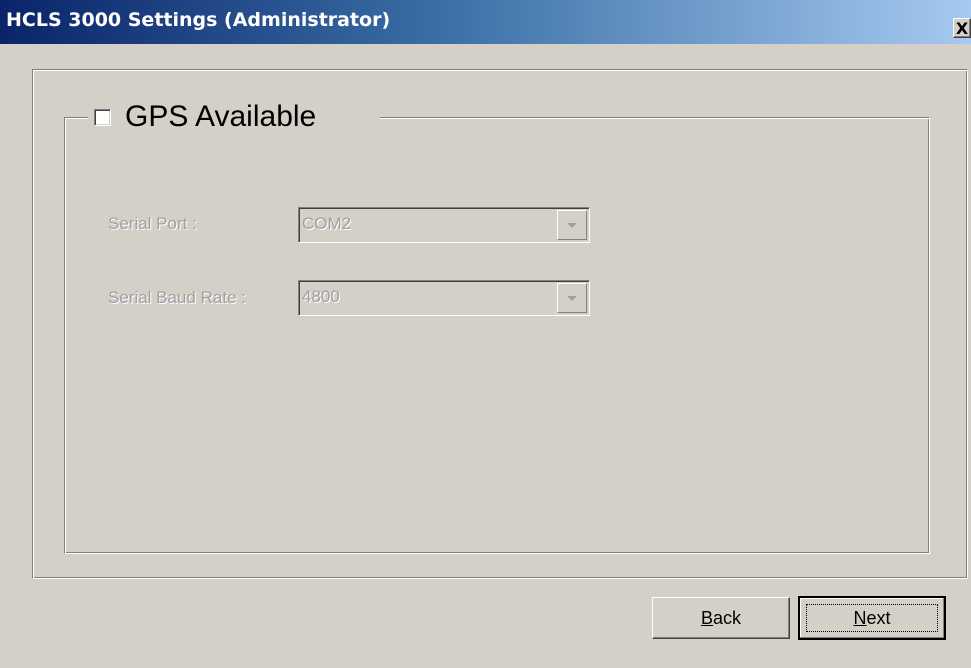 The image size is (971, 668). What do you see at coordinates (860, 617) in the screenshot?
I see `next-accelerator: N` at bounding box center [860, 617].